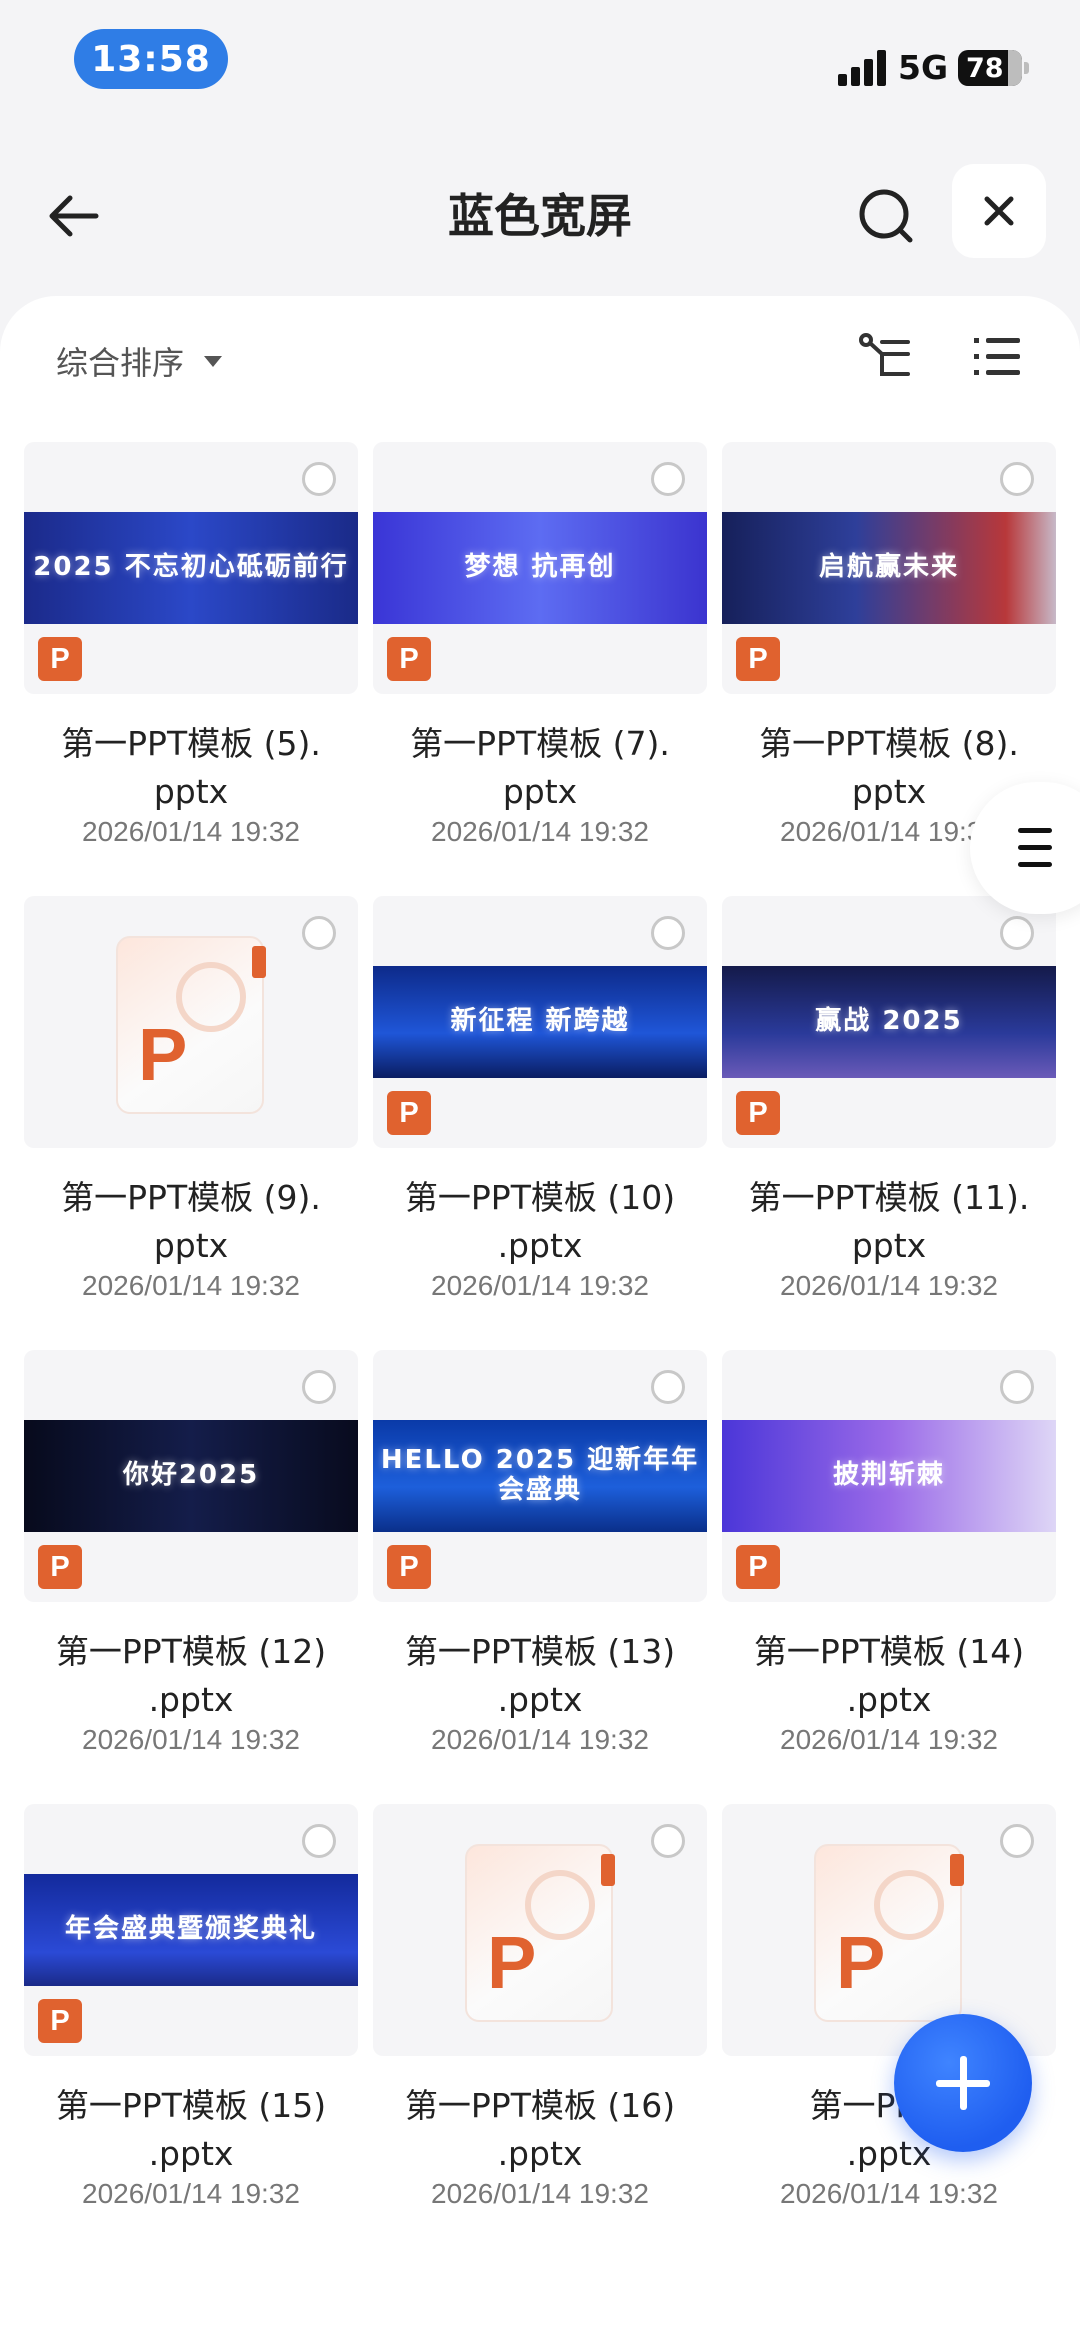 This screenshot has height=2337, width=1080. I want to click on tree-view-button, so click(886, 357).